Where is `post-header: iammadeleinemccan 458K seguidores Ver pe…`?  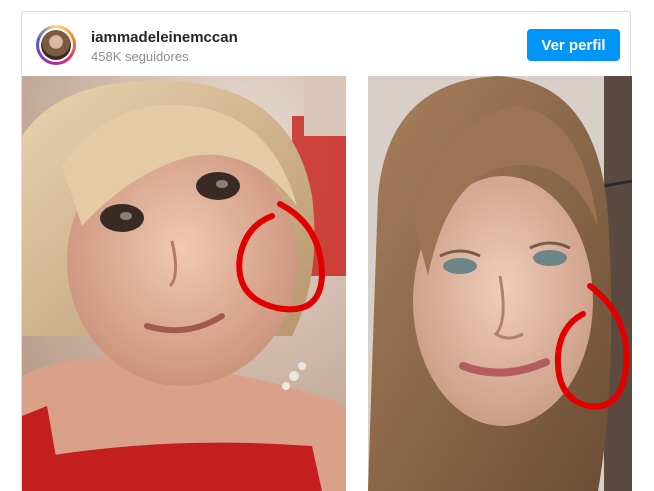
post-header: iammadeleinemccan 458K seguidores Ver pe… is located at coordinates (326, 44).